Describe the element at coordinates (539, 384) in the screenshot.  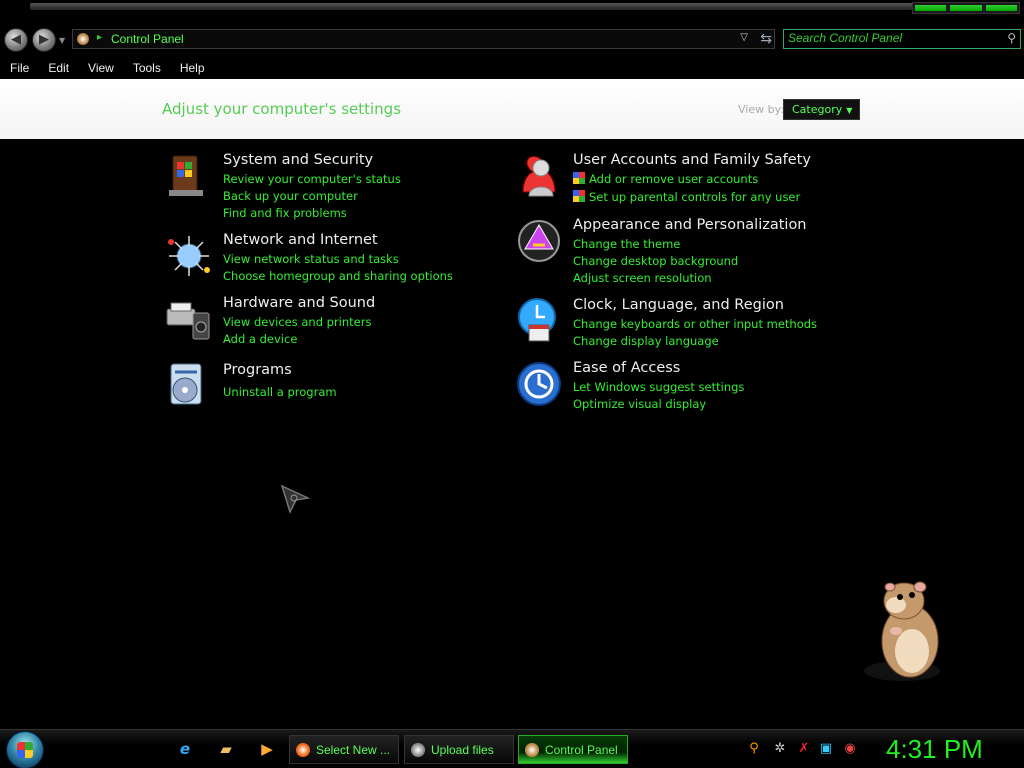
I see `ease-of-access-icon` at that location.